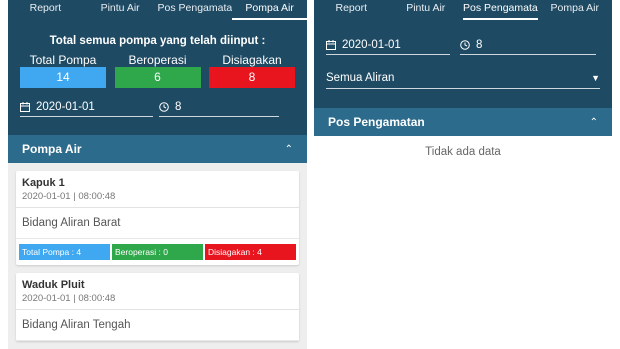 The width and height of the screenshot is (620, 349). I want to click on disiagakan-label: Disiagakan, so click(252, 60).